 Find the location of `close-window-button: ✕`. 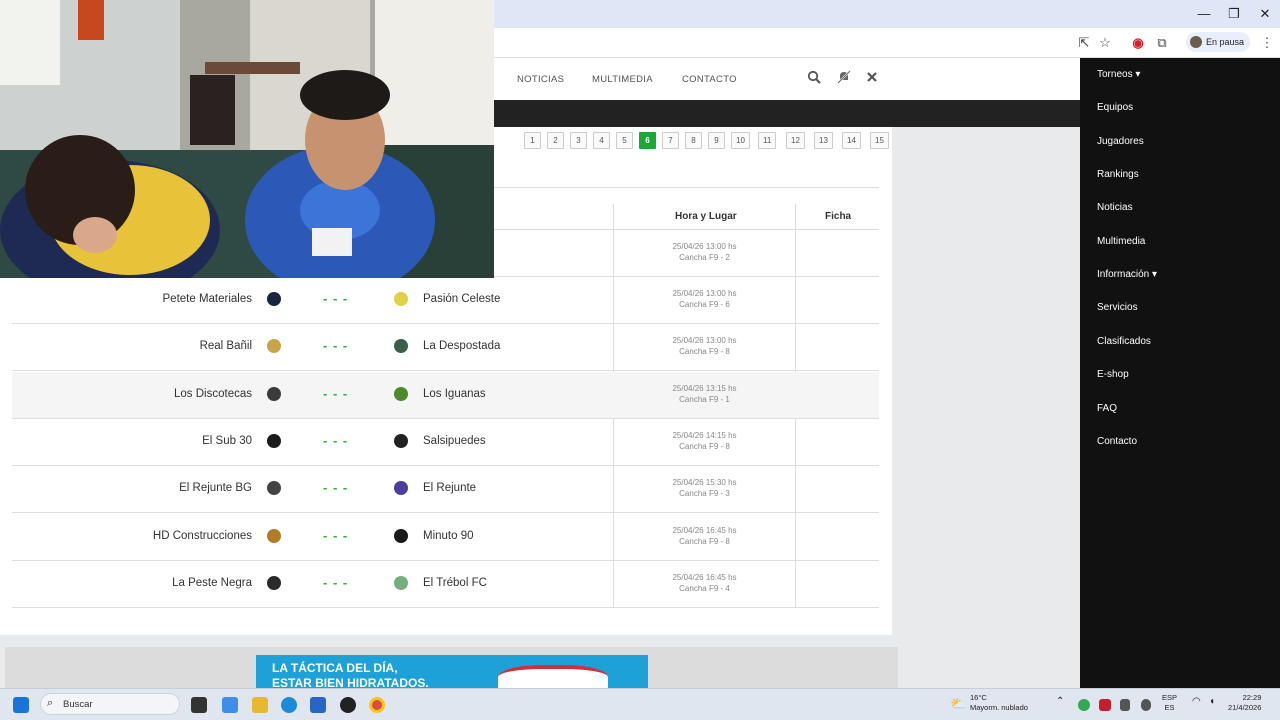

close-window-button: ✕ is located at coordinates (1265, 14).